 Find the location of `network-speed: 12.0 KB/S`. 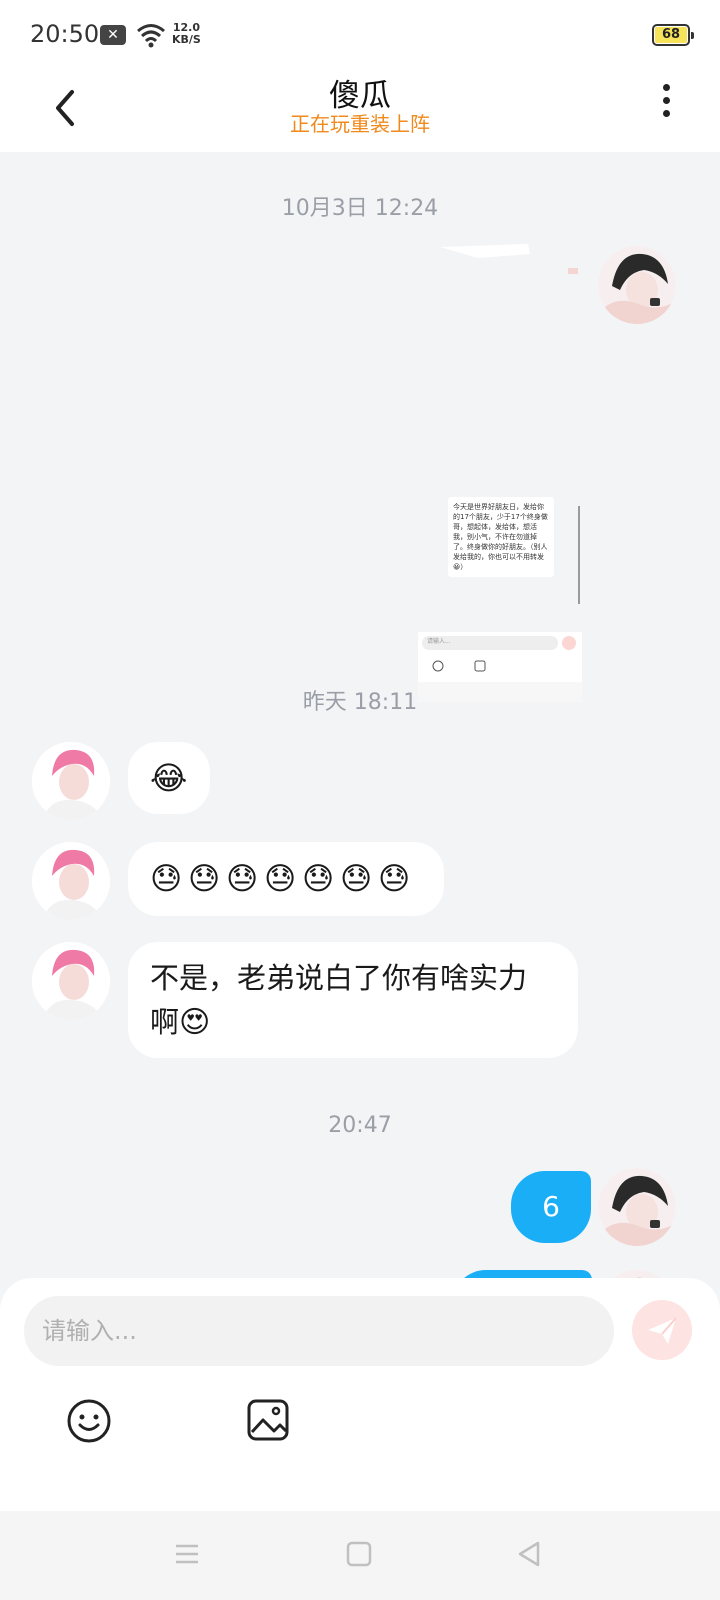

network-speed: 12.0 KB/S is located at coordinates (186, 34).